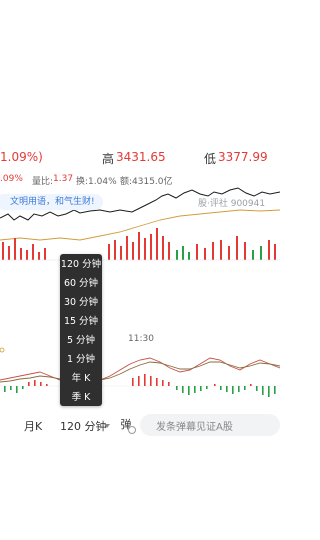 This screenshot has height=540, width=320. I want to click on month-k-tab: 月K, so click(33, 426).